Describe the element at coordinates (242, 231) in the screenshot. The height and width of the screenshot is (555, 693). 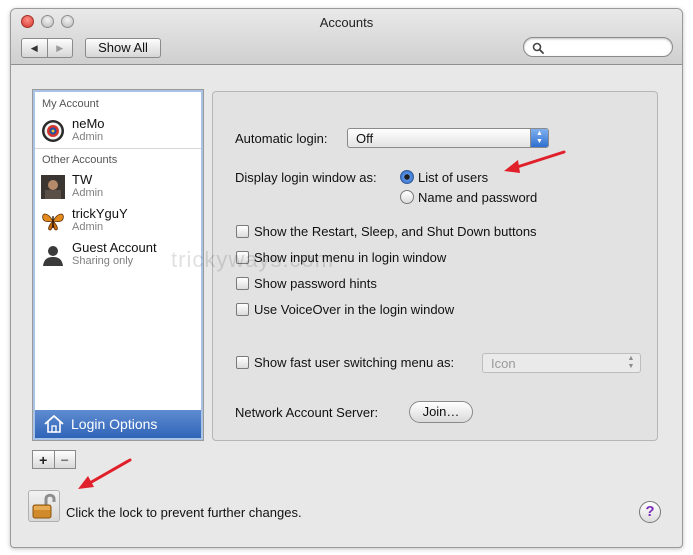
I see `restart-buttons-checkbox` at that location.